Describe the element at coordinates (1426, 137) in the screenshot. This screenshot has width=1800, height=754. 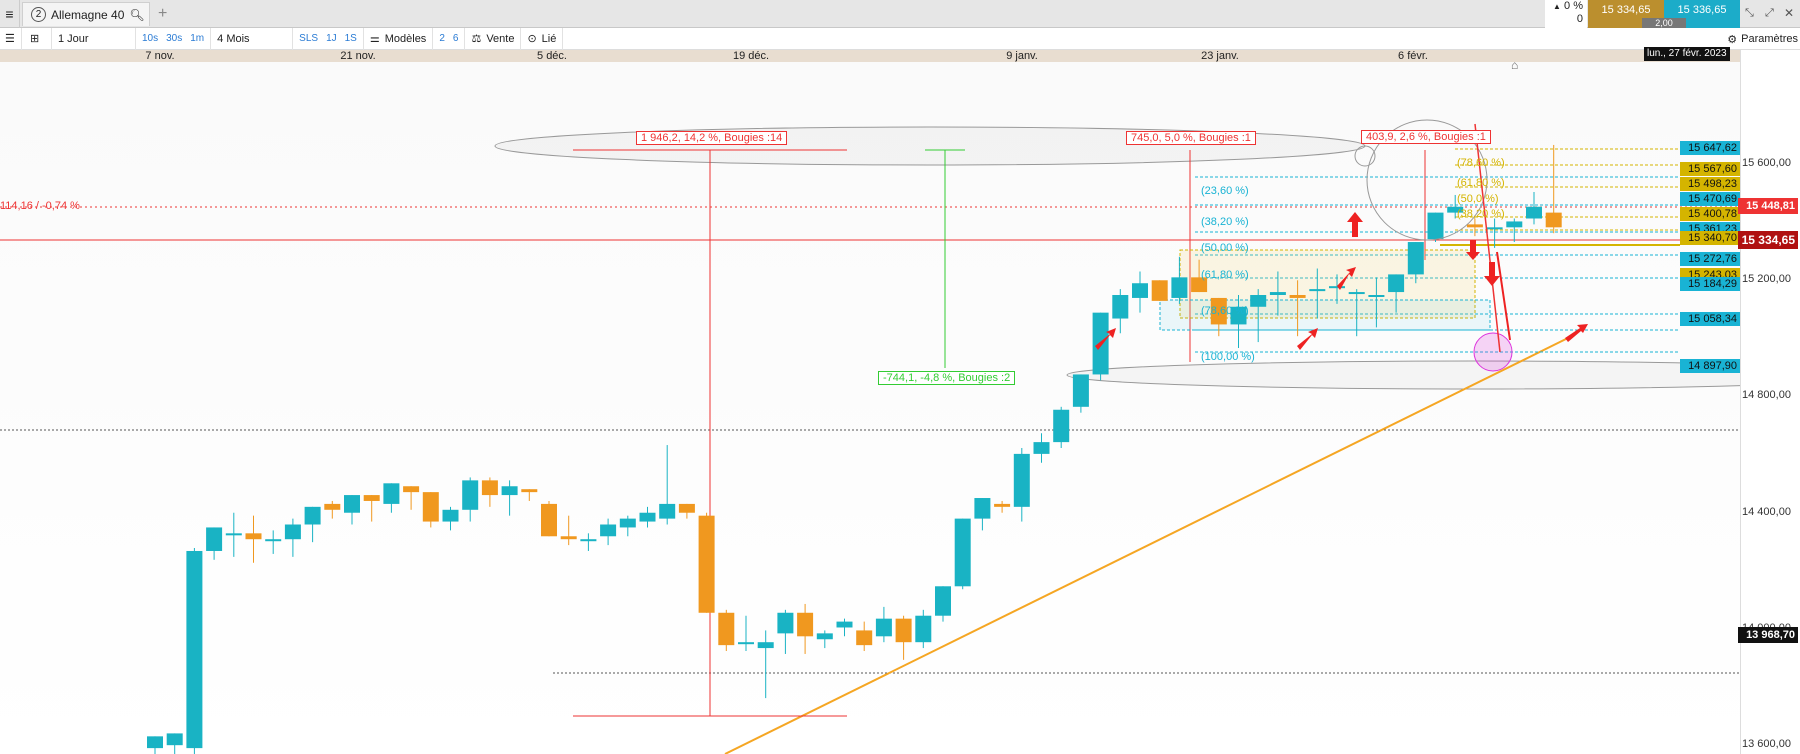
I see `measure-label: 403,9, 2,6 %, Bougies :1` at that location.